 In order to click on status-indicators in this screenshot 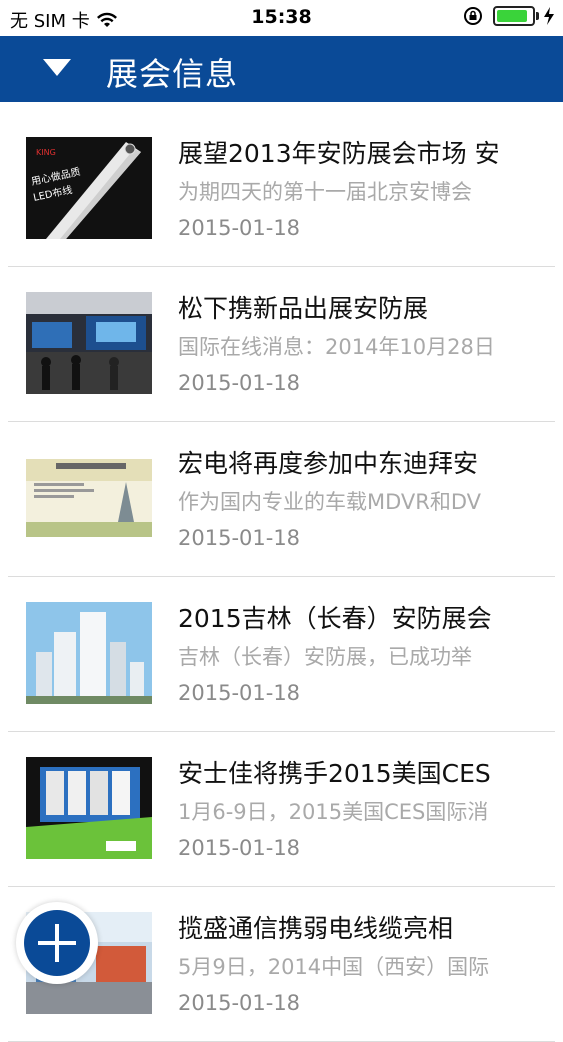, I will do `click(509, 16)`.